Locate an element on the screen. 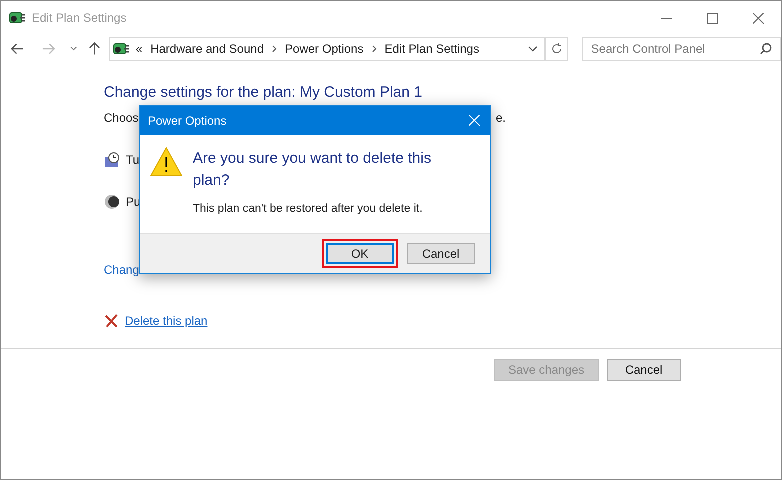 The image size is (782, 480). moon-icon is located at coordinates (112, 202).